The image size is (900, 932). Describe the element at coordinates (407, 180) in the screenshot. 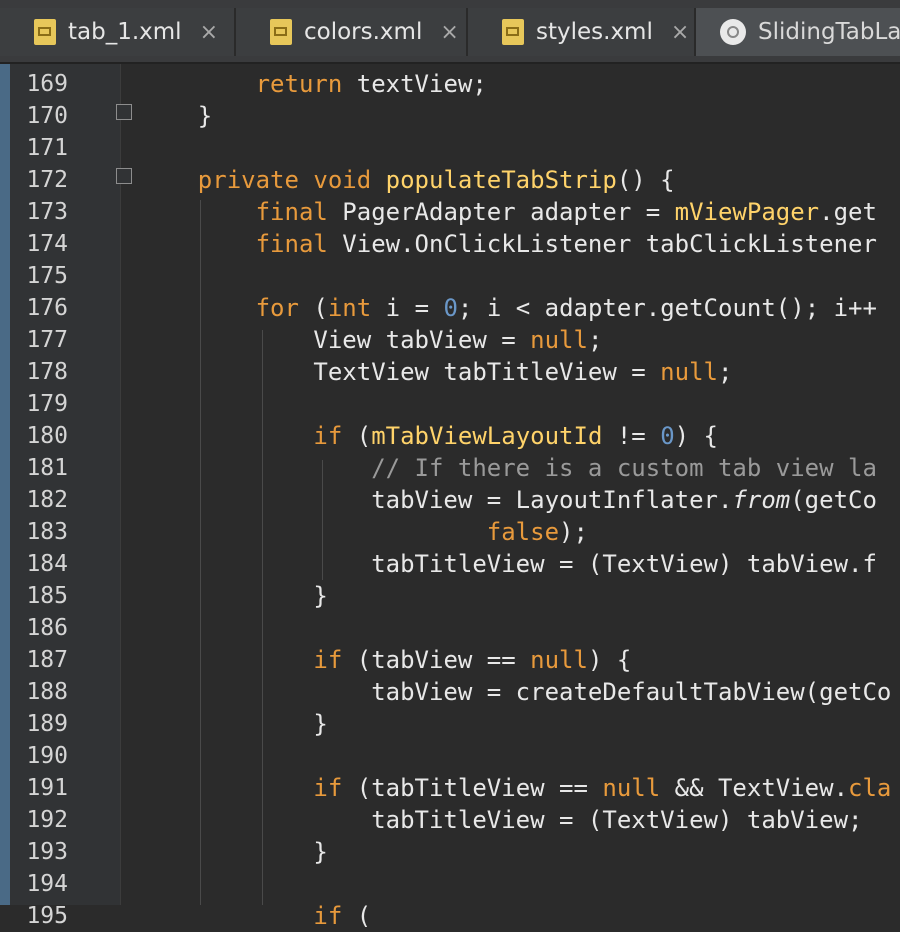

I see `code-text: private void populateTabStrip() {` at that location.